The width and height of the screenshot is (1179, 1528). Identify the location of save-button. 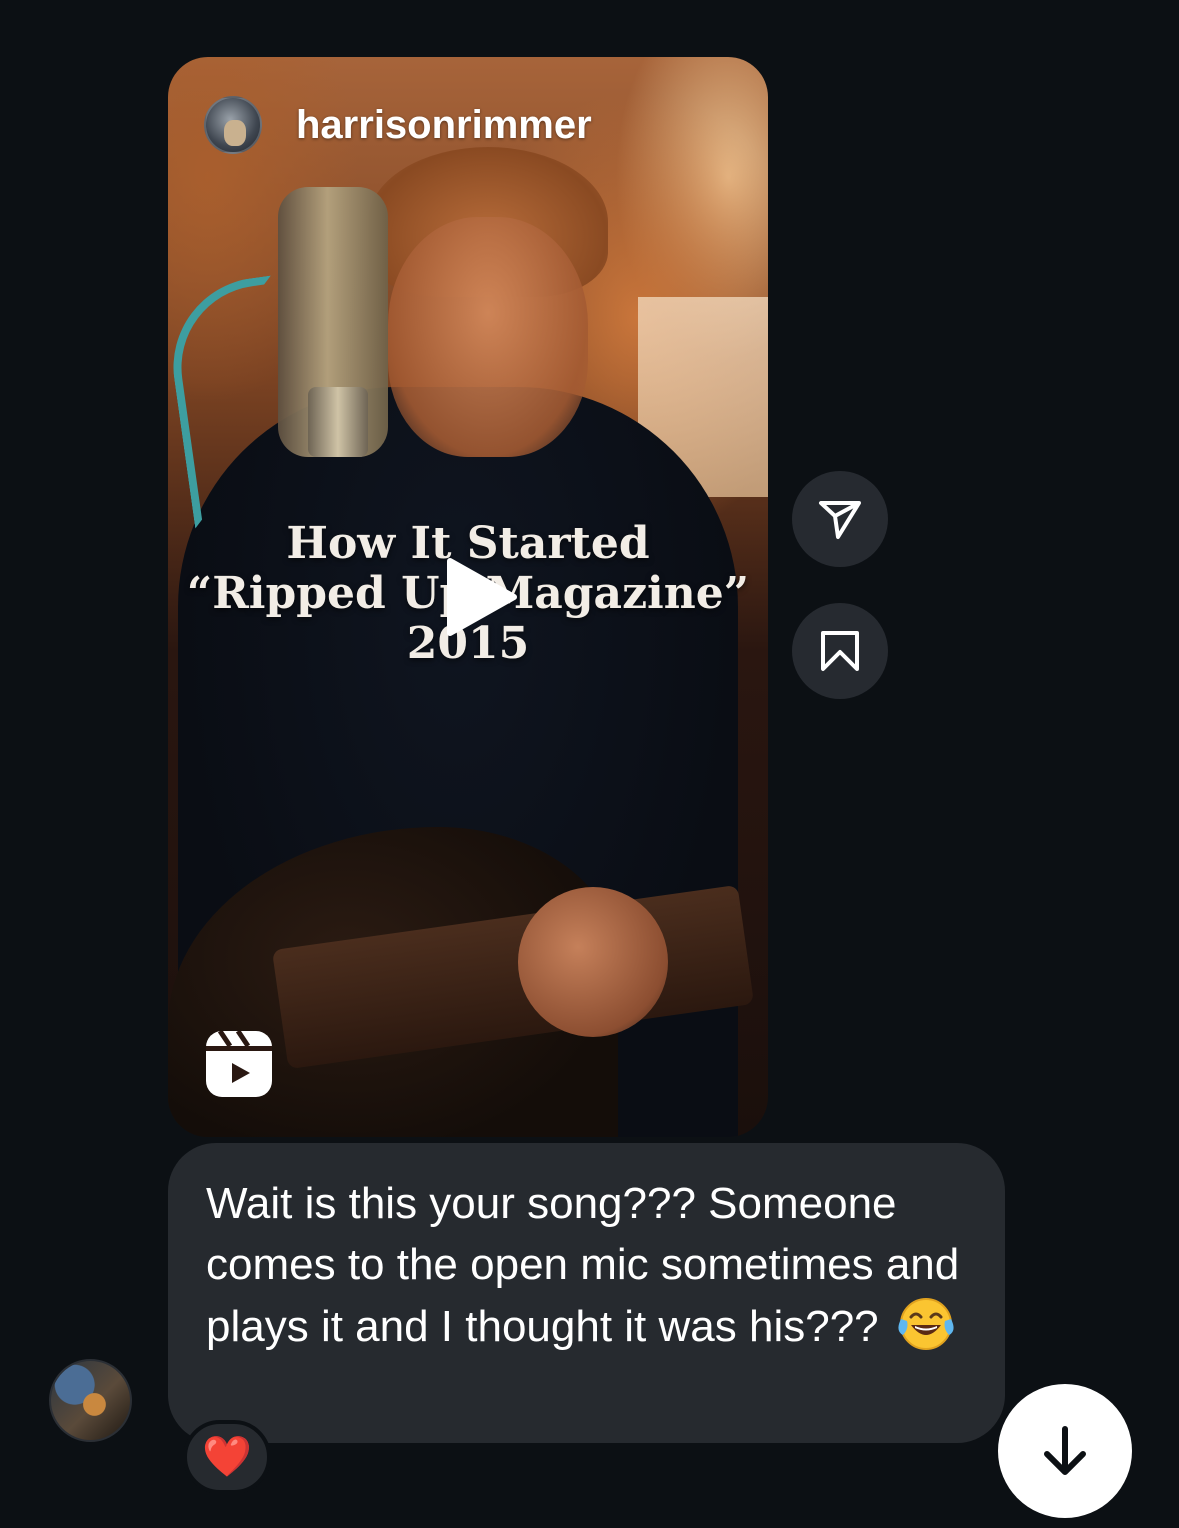
(840, 651).